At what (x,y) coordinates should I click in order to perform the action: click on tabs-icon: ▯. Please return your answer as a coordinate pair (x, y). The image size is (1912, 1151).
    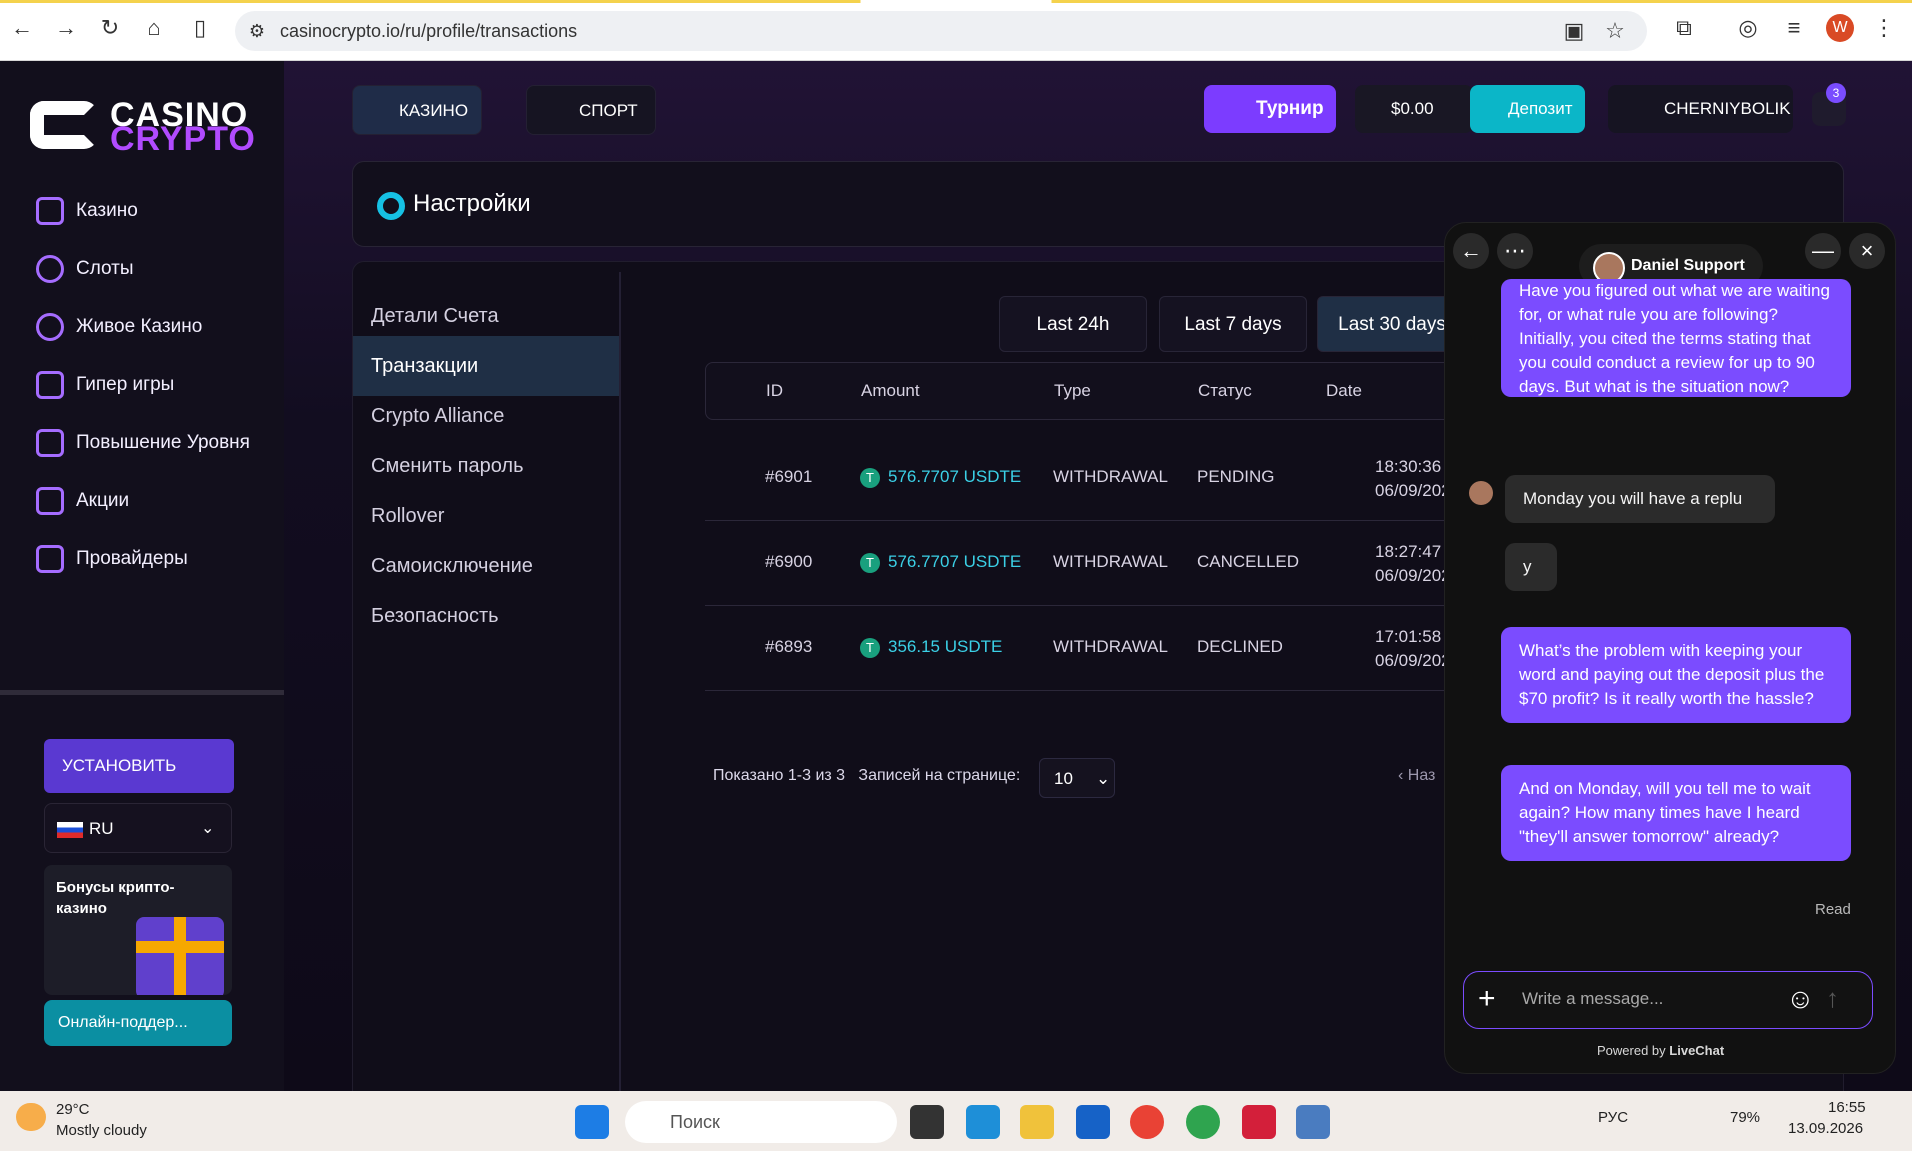
    Looking at the image, I should click on (200, 28).